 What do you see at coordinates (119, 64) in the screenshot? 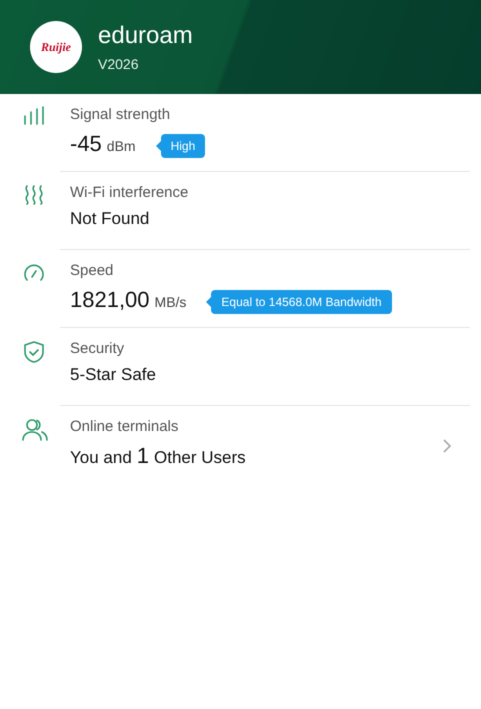
I see `version-text: V2026` at bounding box center [119, 64].